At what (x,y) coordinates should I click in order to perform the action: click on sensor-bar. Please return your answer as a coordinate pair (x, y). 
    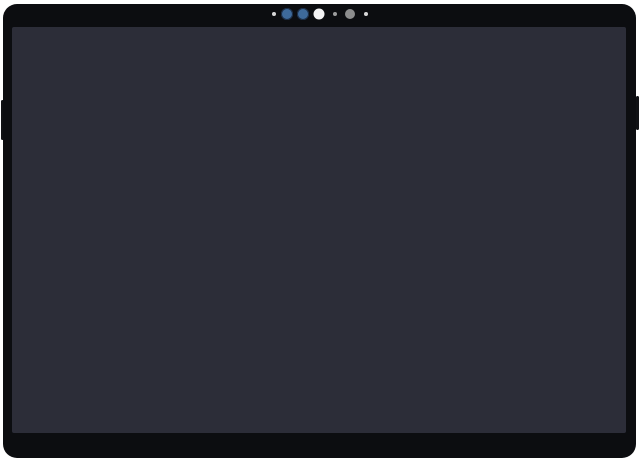
    Looking at the image, I should click on (320, 14).